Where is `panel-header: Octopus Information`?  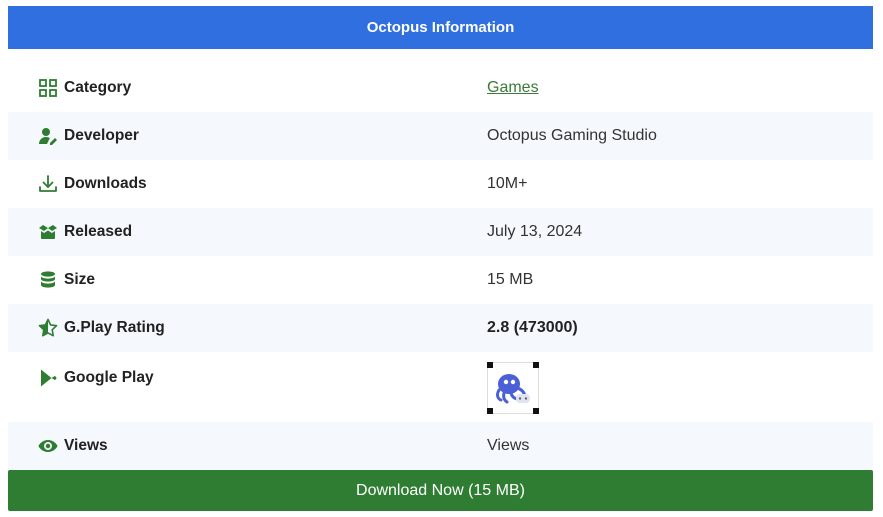 panel-header: Octopus Information is located at coordinates (440, 27).